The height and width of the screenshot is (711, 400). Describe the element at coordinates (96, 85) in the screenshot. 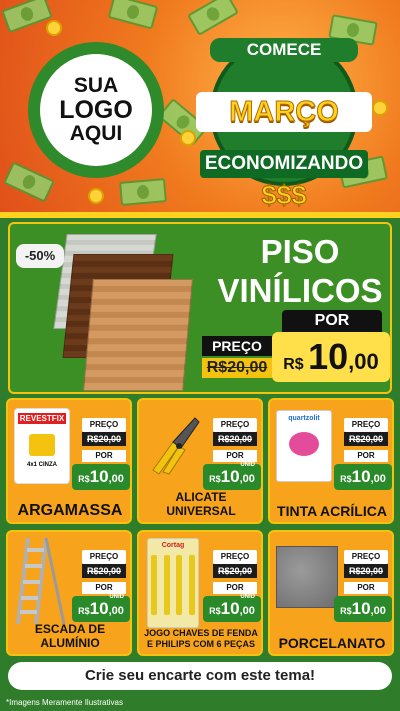

I see `logo-line-1: SUA` at that location.